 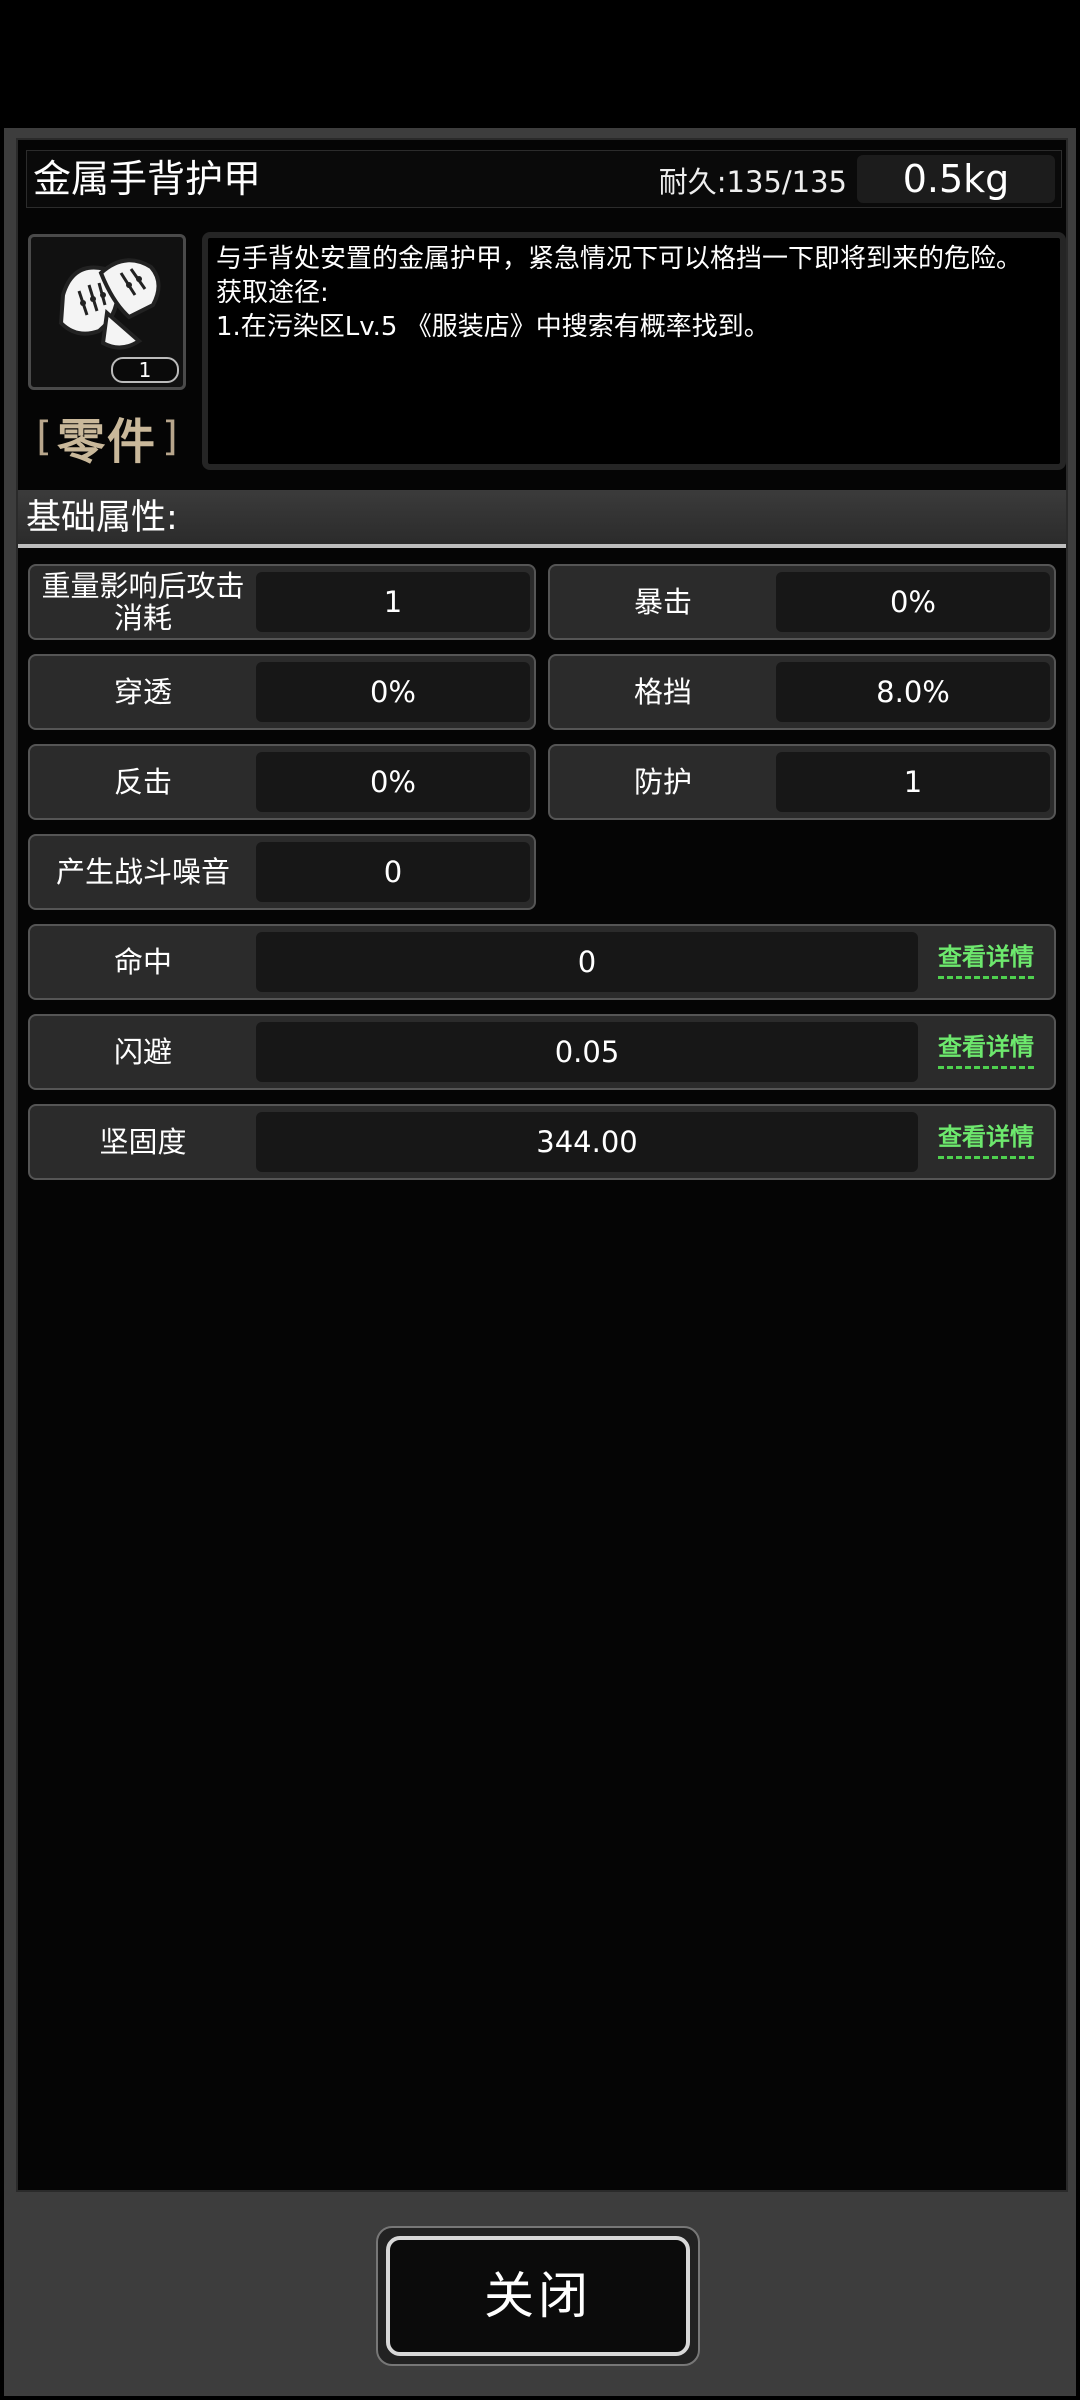 I want to click on stat-hit: 命中 0 查看详情, so click(x=542, y=962).